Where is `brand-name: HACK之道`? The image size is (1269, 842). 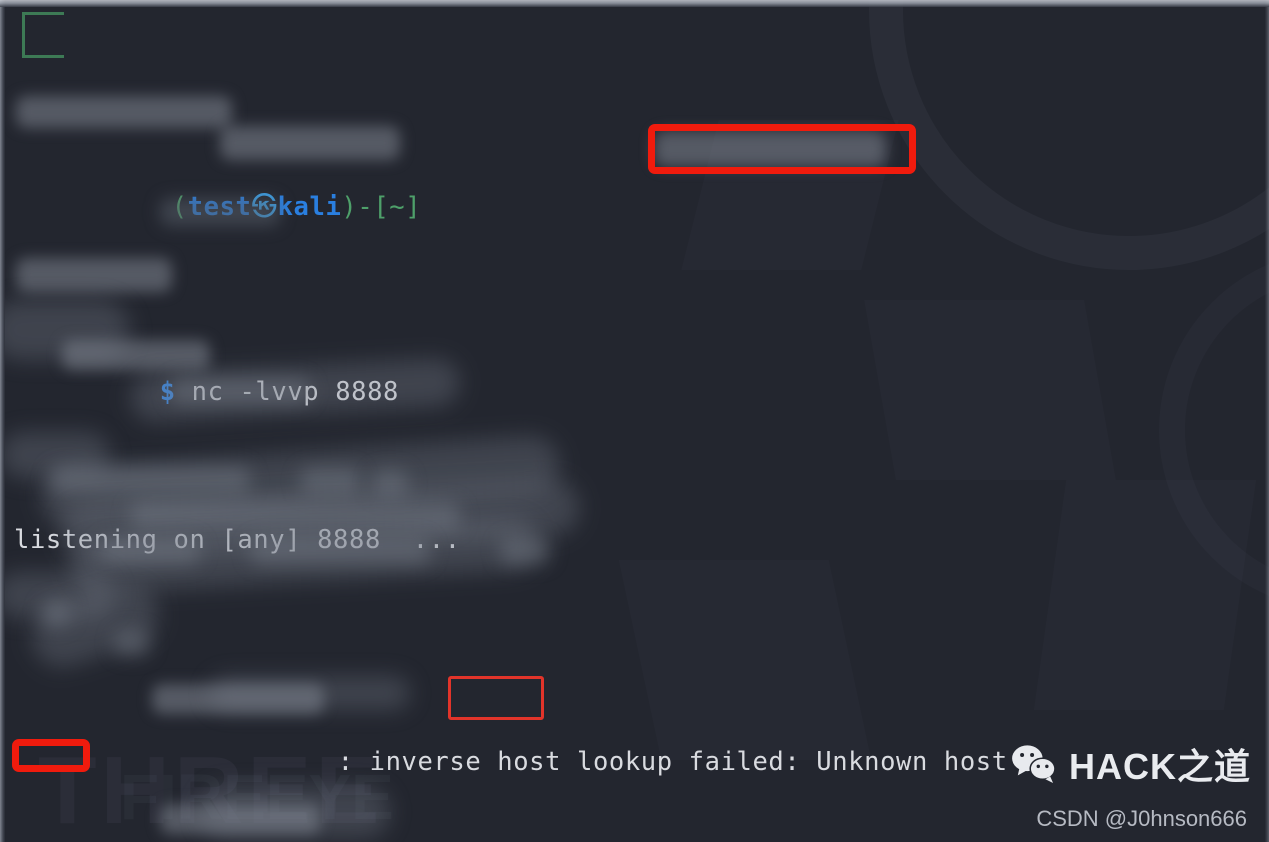
brand-name: HACK之道 is located at coordinates (1160, 766).